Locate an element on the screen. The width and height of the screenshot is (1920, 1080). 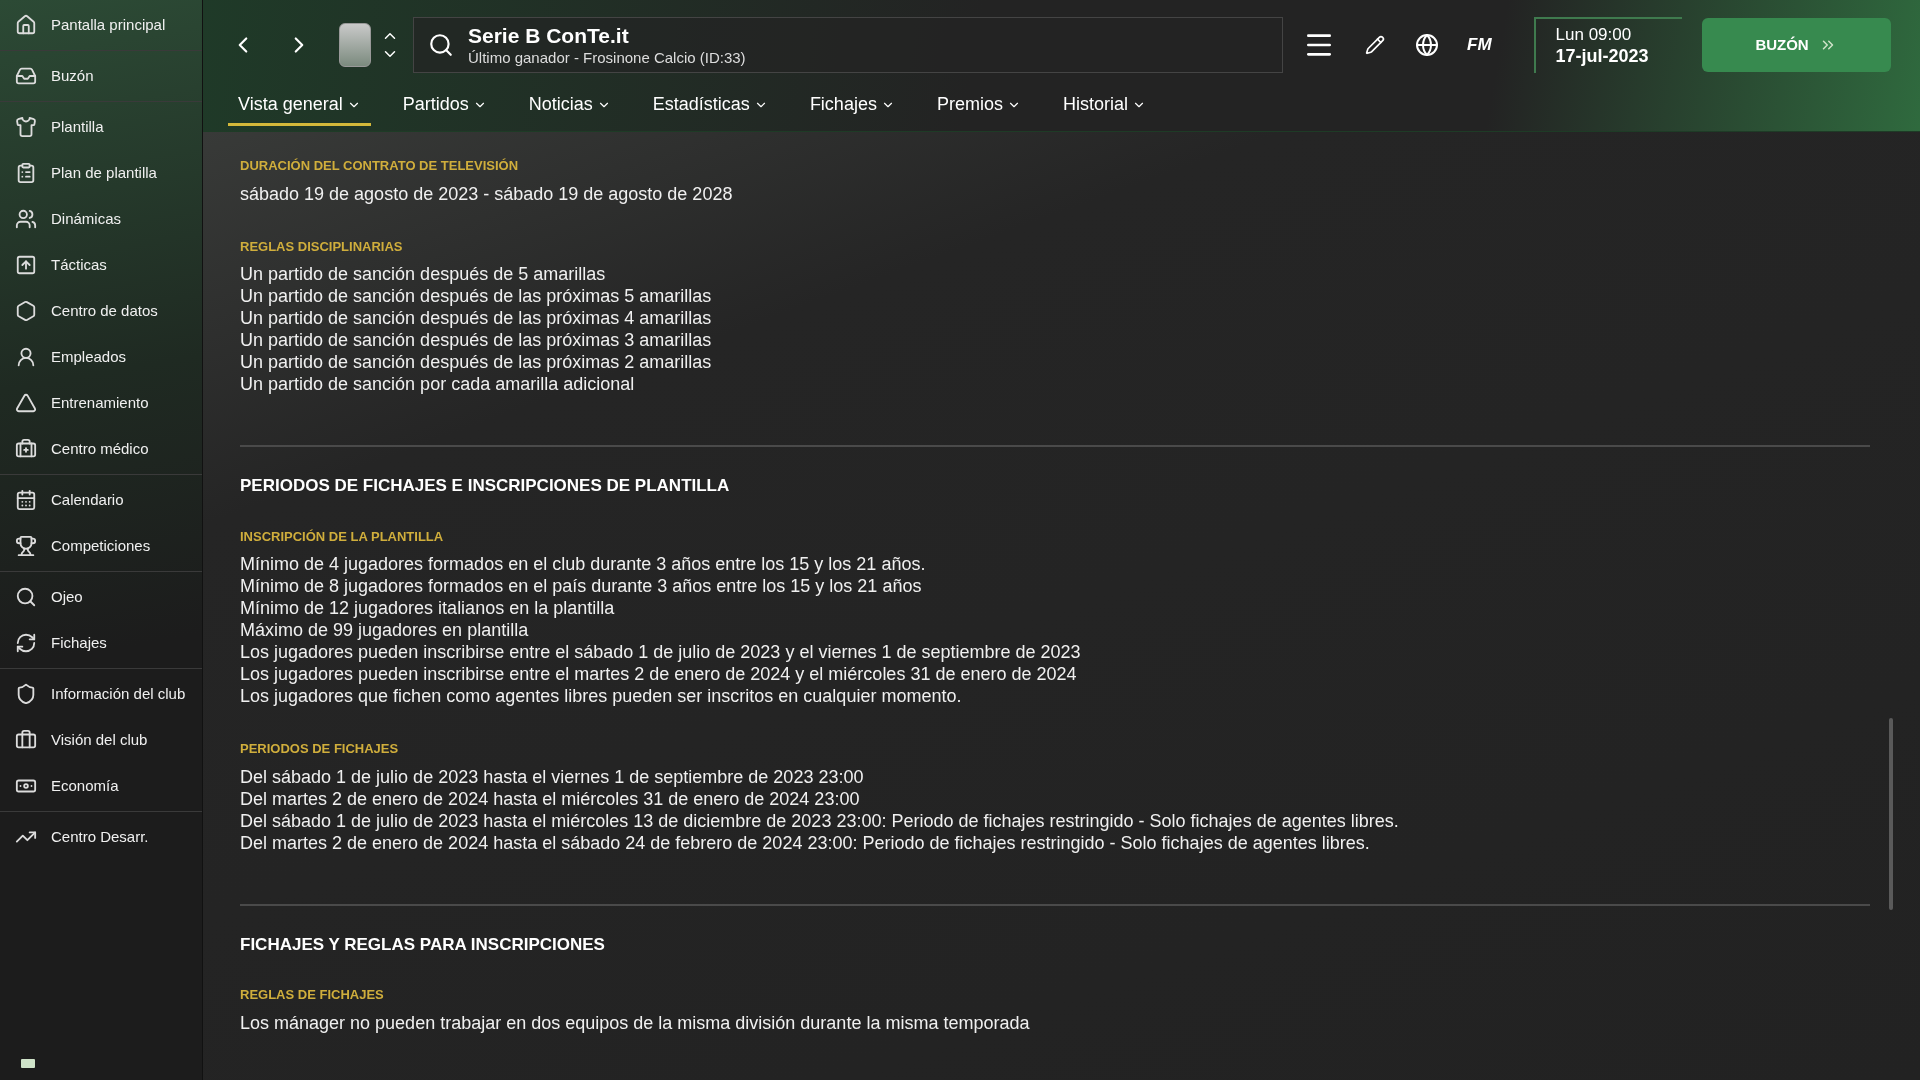
briefcase-icon is located at coordinates (26, 740).